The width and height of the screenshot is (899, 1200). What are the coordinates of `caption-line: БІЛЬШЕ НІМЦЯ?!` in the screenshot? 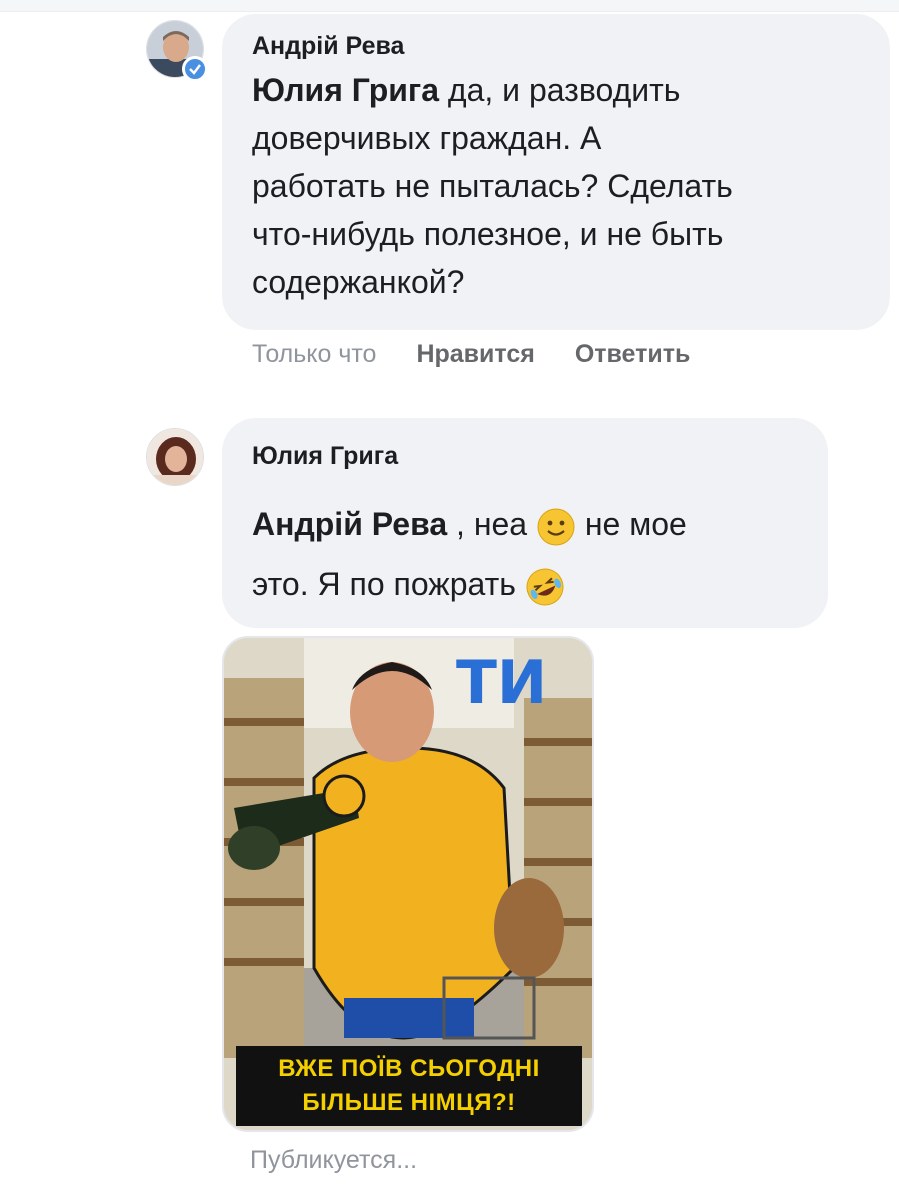 It's located at (409, 1102).